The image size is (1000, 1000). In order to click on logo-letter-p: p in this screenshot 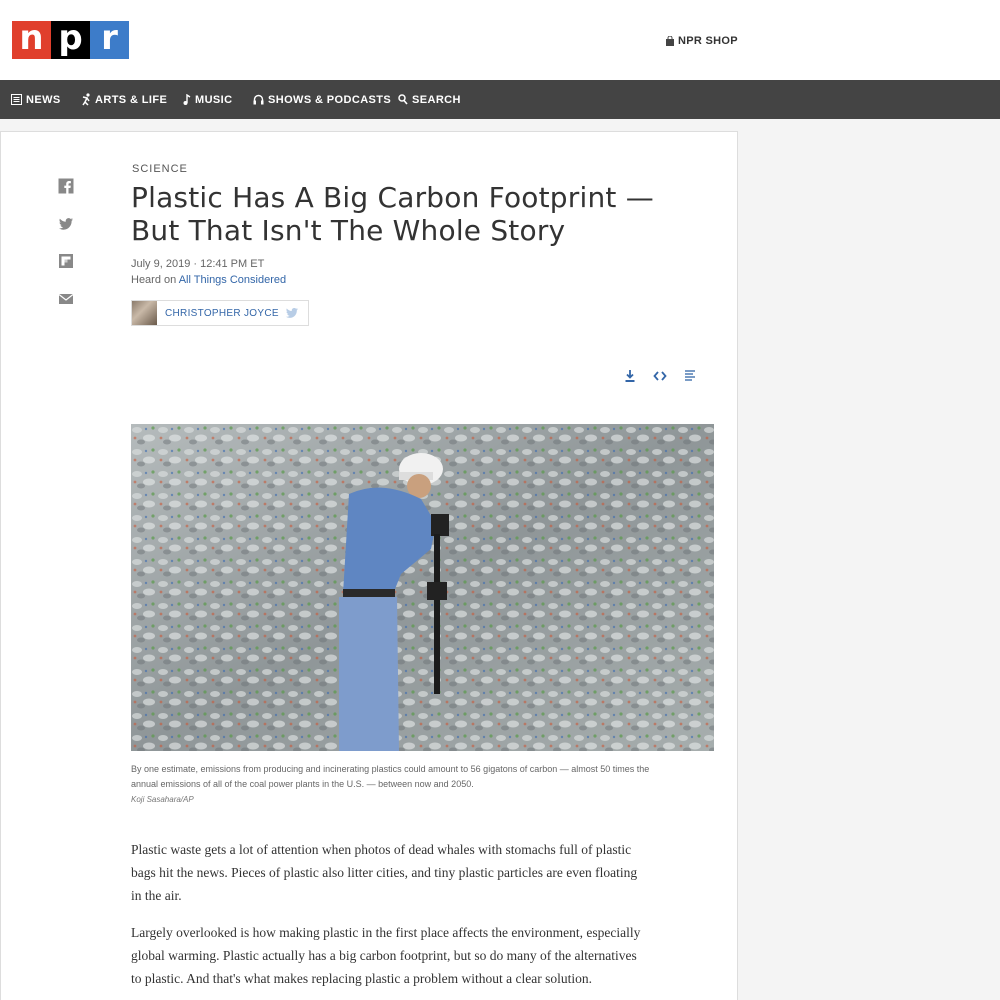, I will do `click(70, 40)`.